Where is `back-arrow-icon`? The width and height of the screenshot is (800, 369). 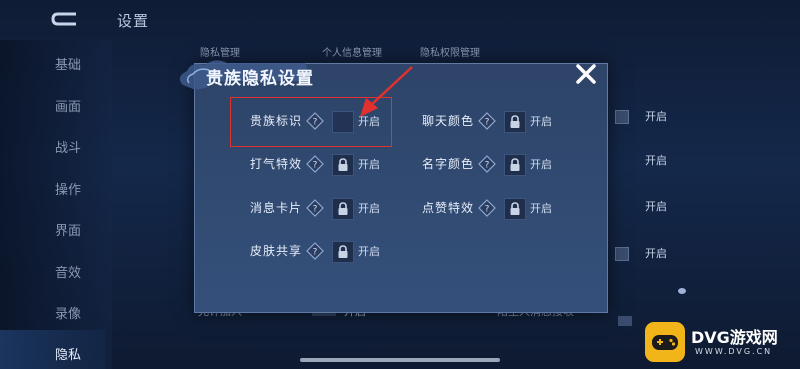
back-arrow-icon is located at coordinates (65, 19).